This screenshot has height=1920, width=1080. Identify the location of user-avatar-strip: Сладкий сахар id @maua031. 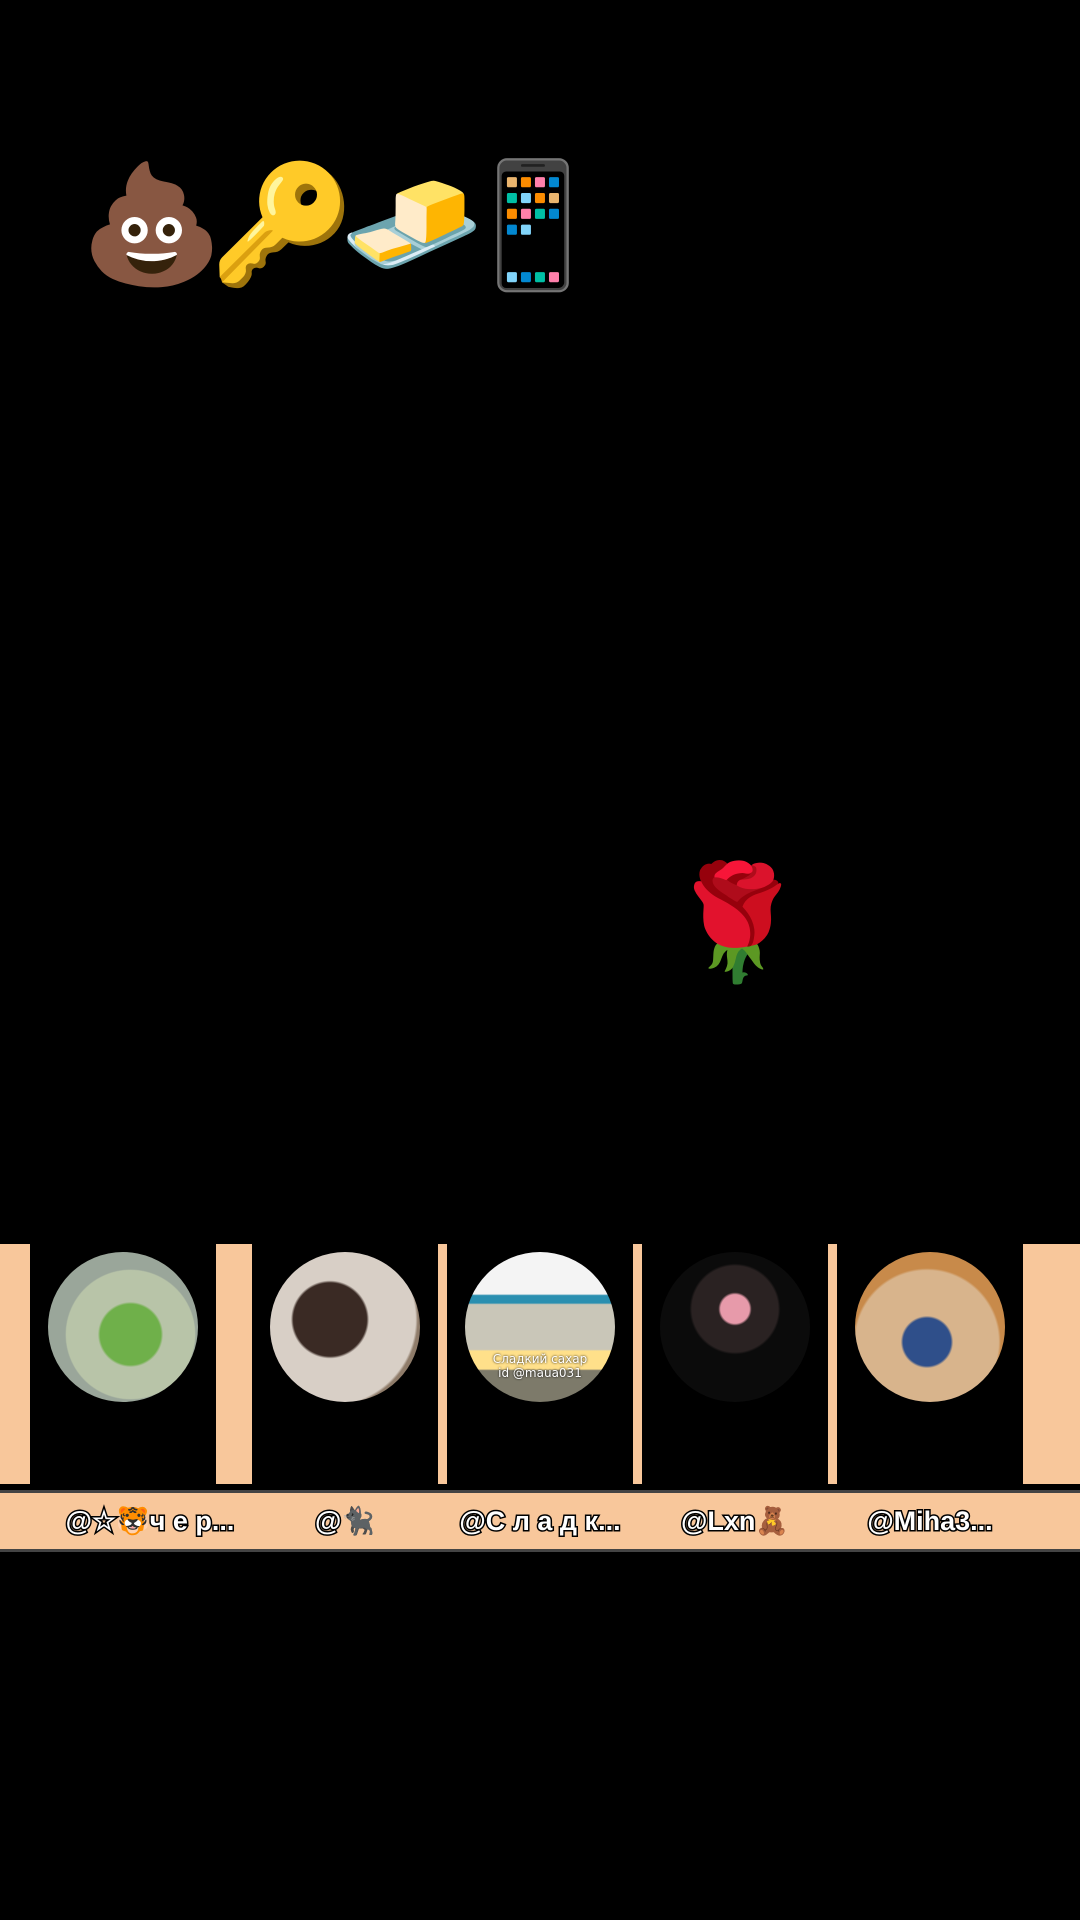
(540, 1364).